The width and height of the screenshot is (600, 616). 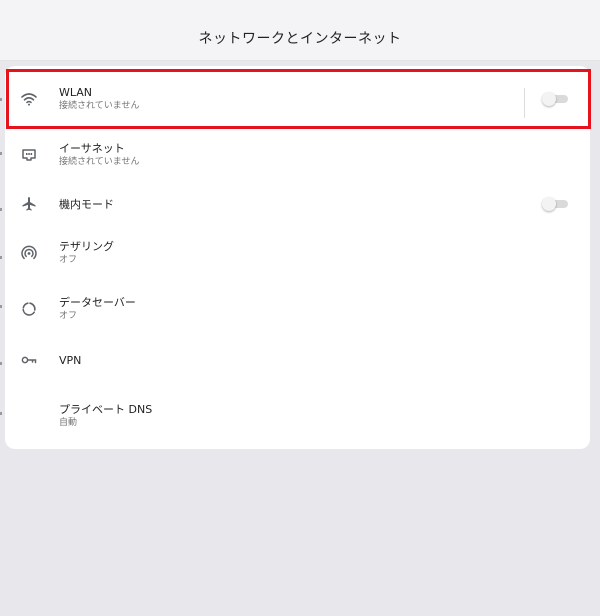 I want to click on hotspot-icon, so click(x=29, y=253).